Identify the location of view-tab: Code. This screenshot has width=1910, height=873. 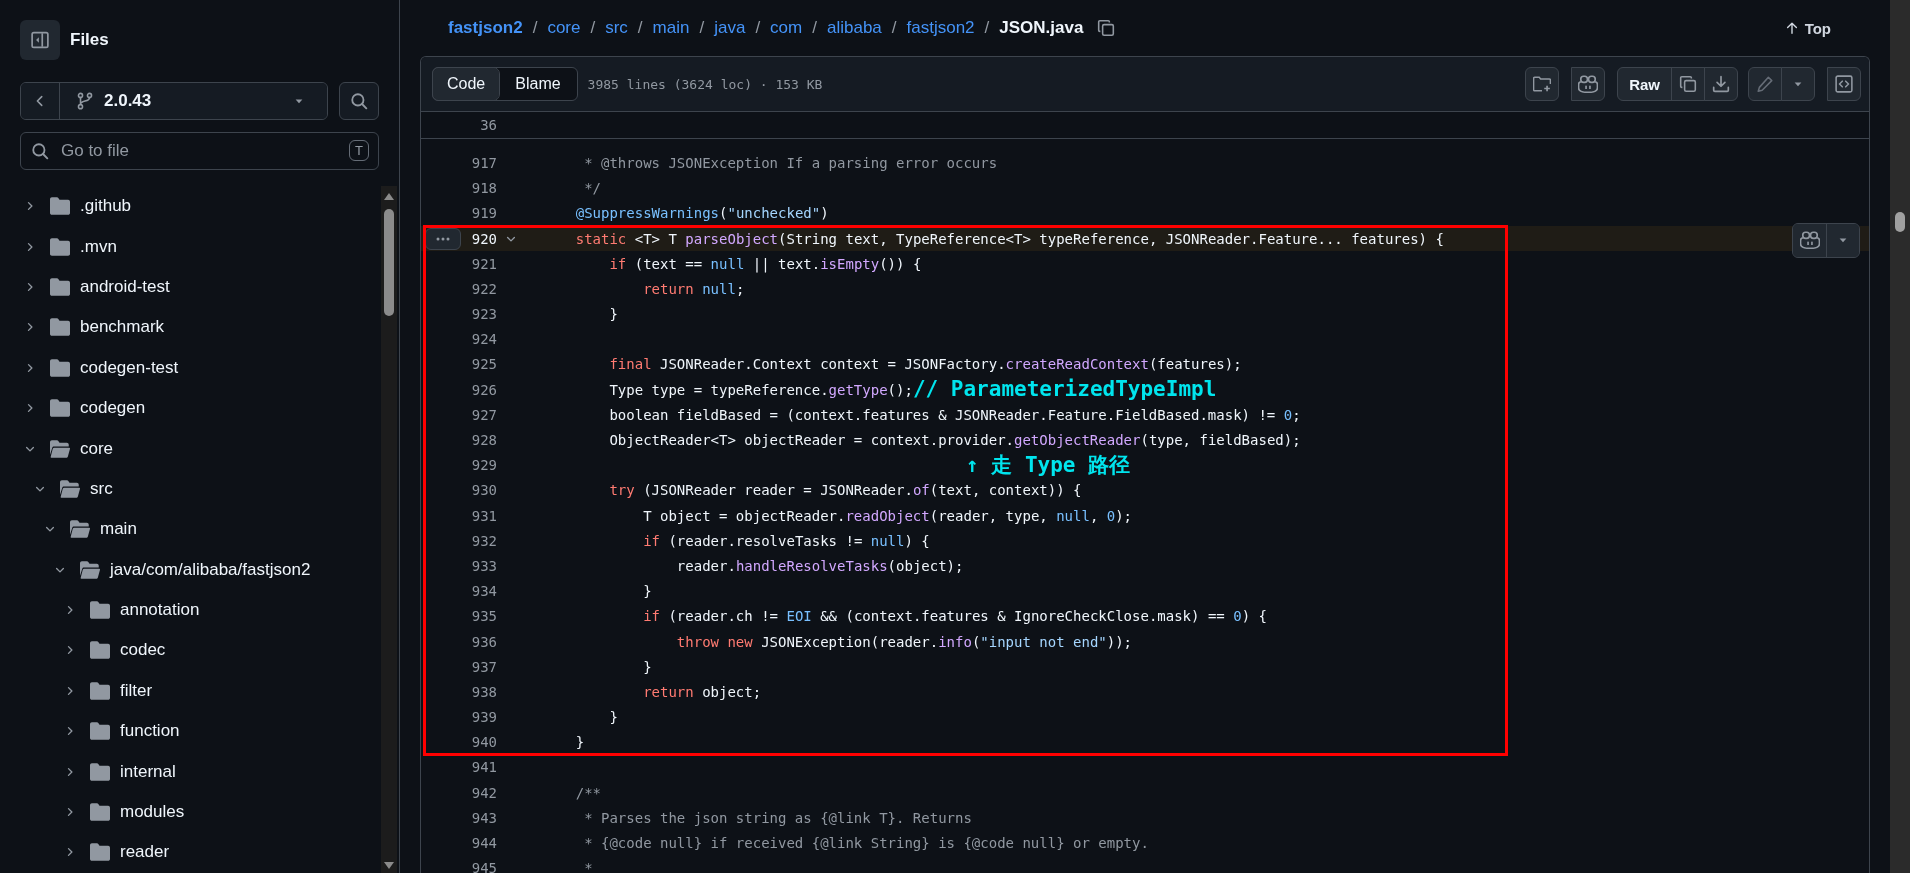
(466, 84).